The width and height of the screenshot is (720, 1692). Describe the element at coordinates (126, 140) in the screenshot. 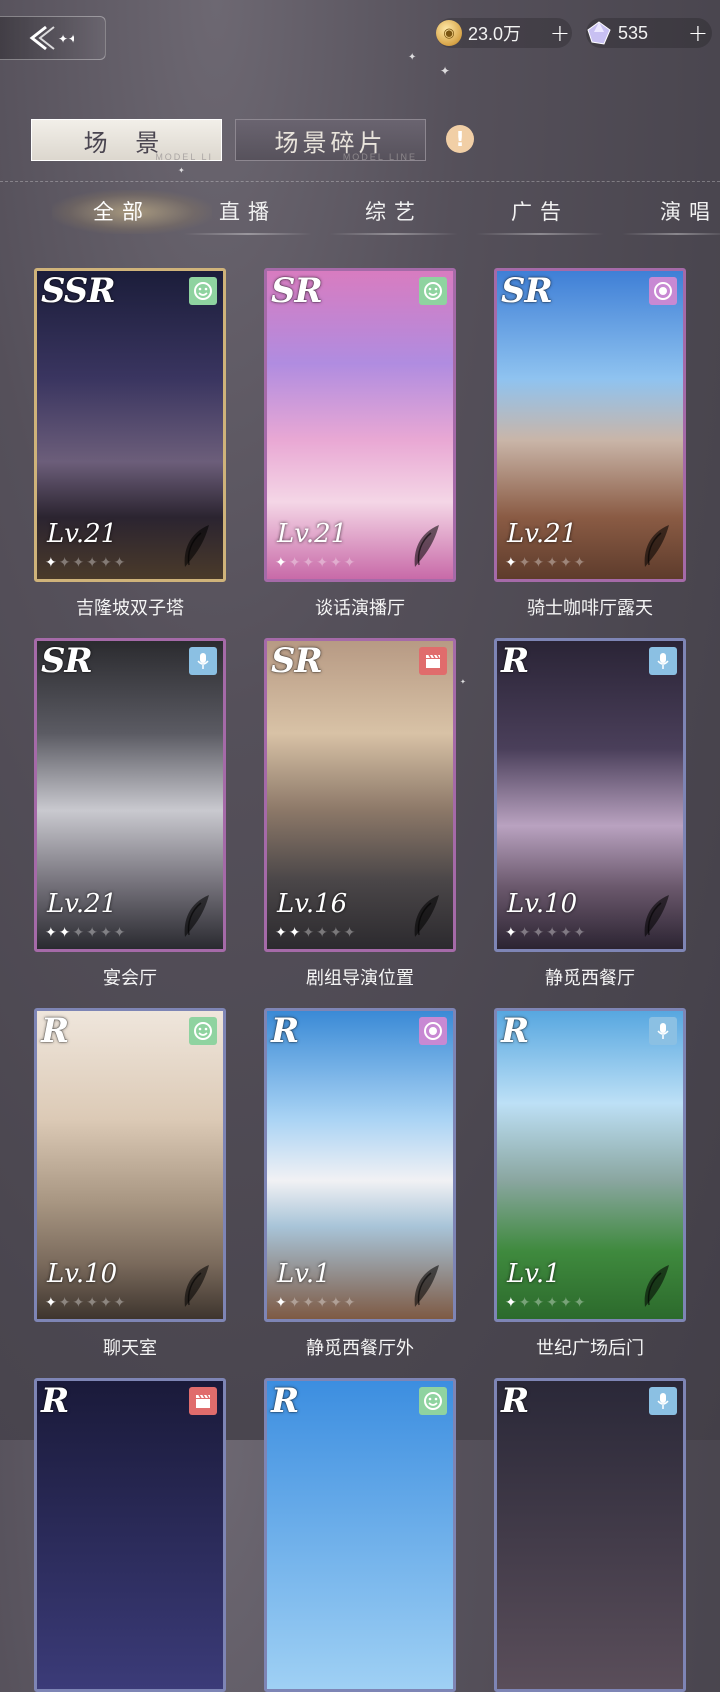

I see `tab-scenes: 场 景 MODEL LI` at that location.